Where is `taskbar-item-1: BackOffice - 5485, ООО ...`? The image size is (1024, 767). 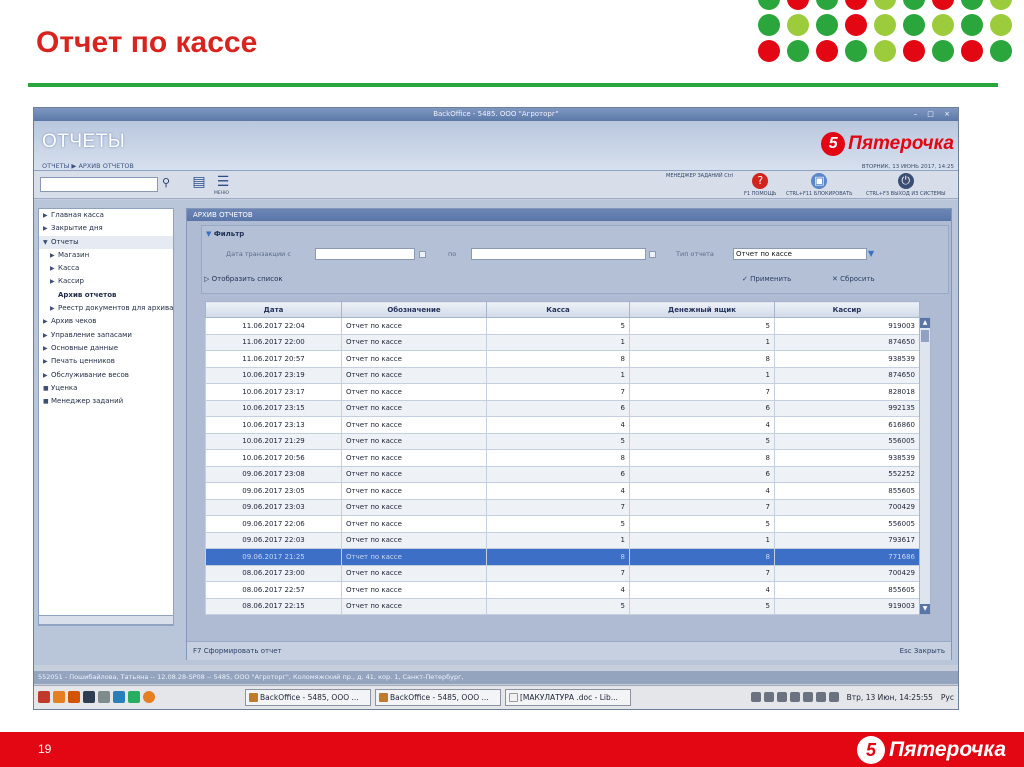 taskbar-item-1: BackOffice - 5485, ООО ... is located at coordinates (308, 697).